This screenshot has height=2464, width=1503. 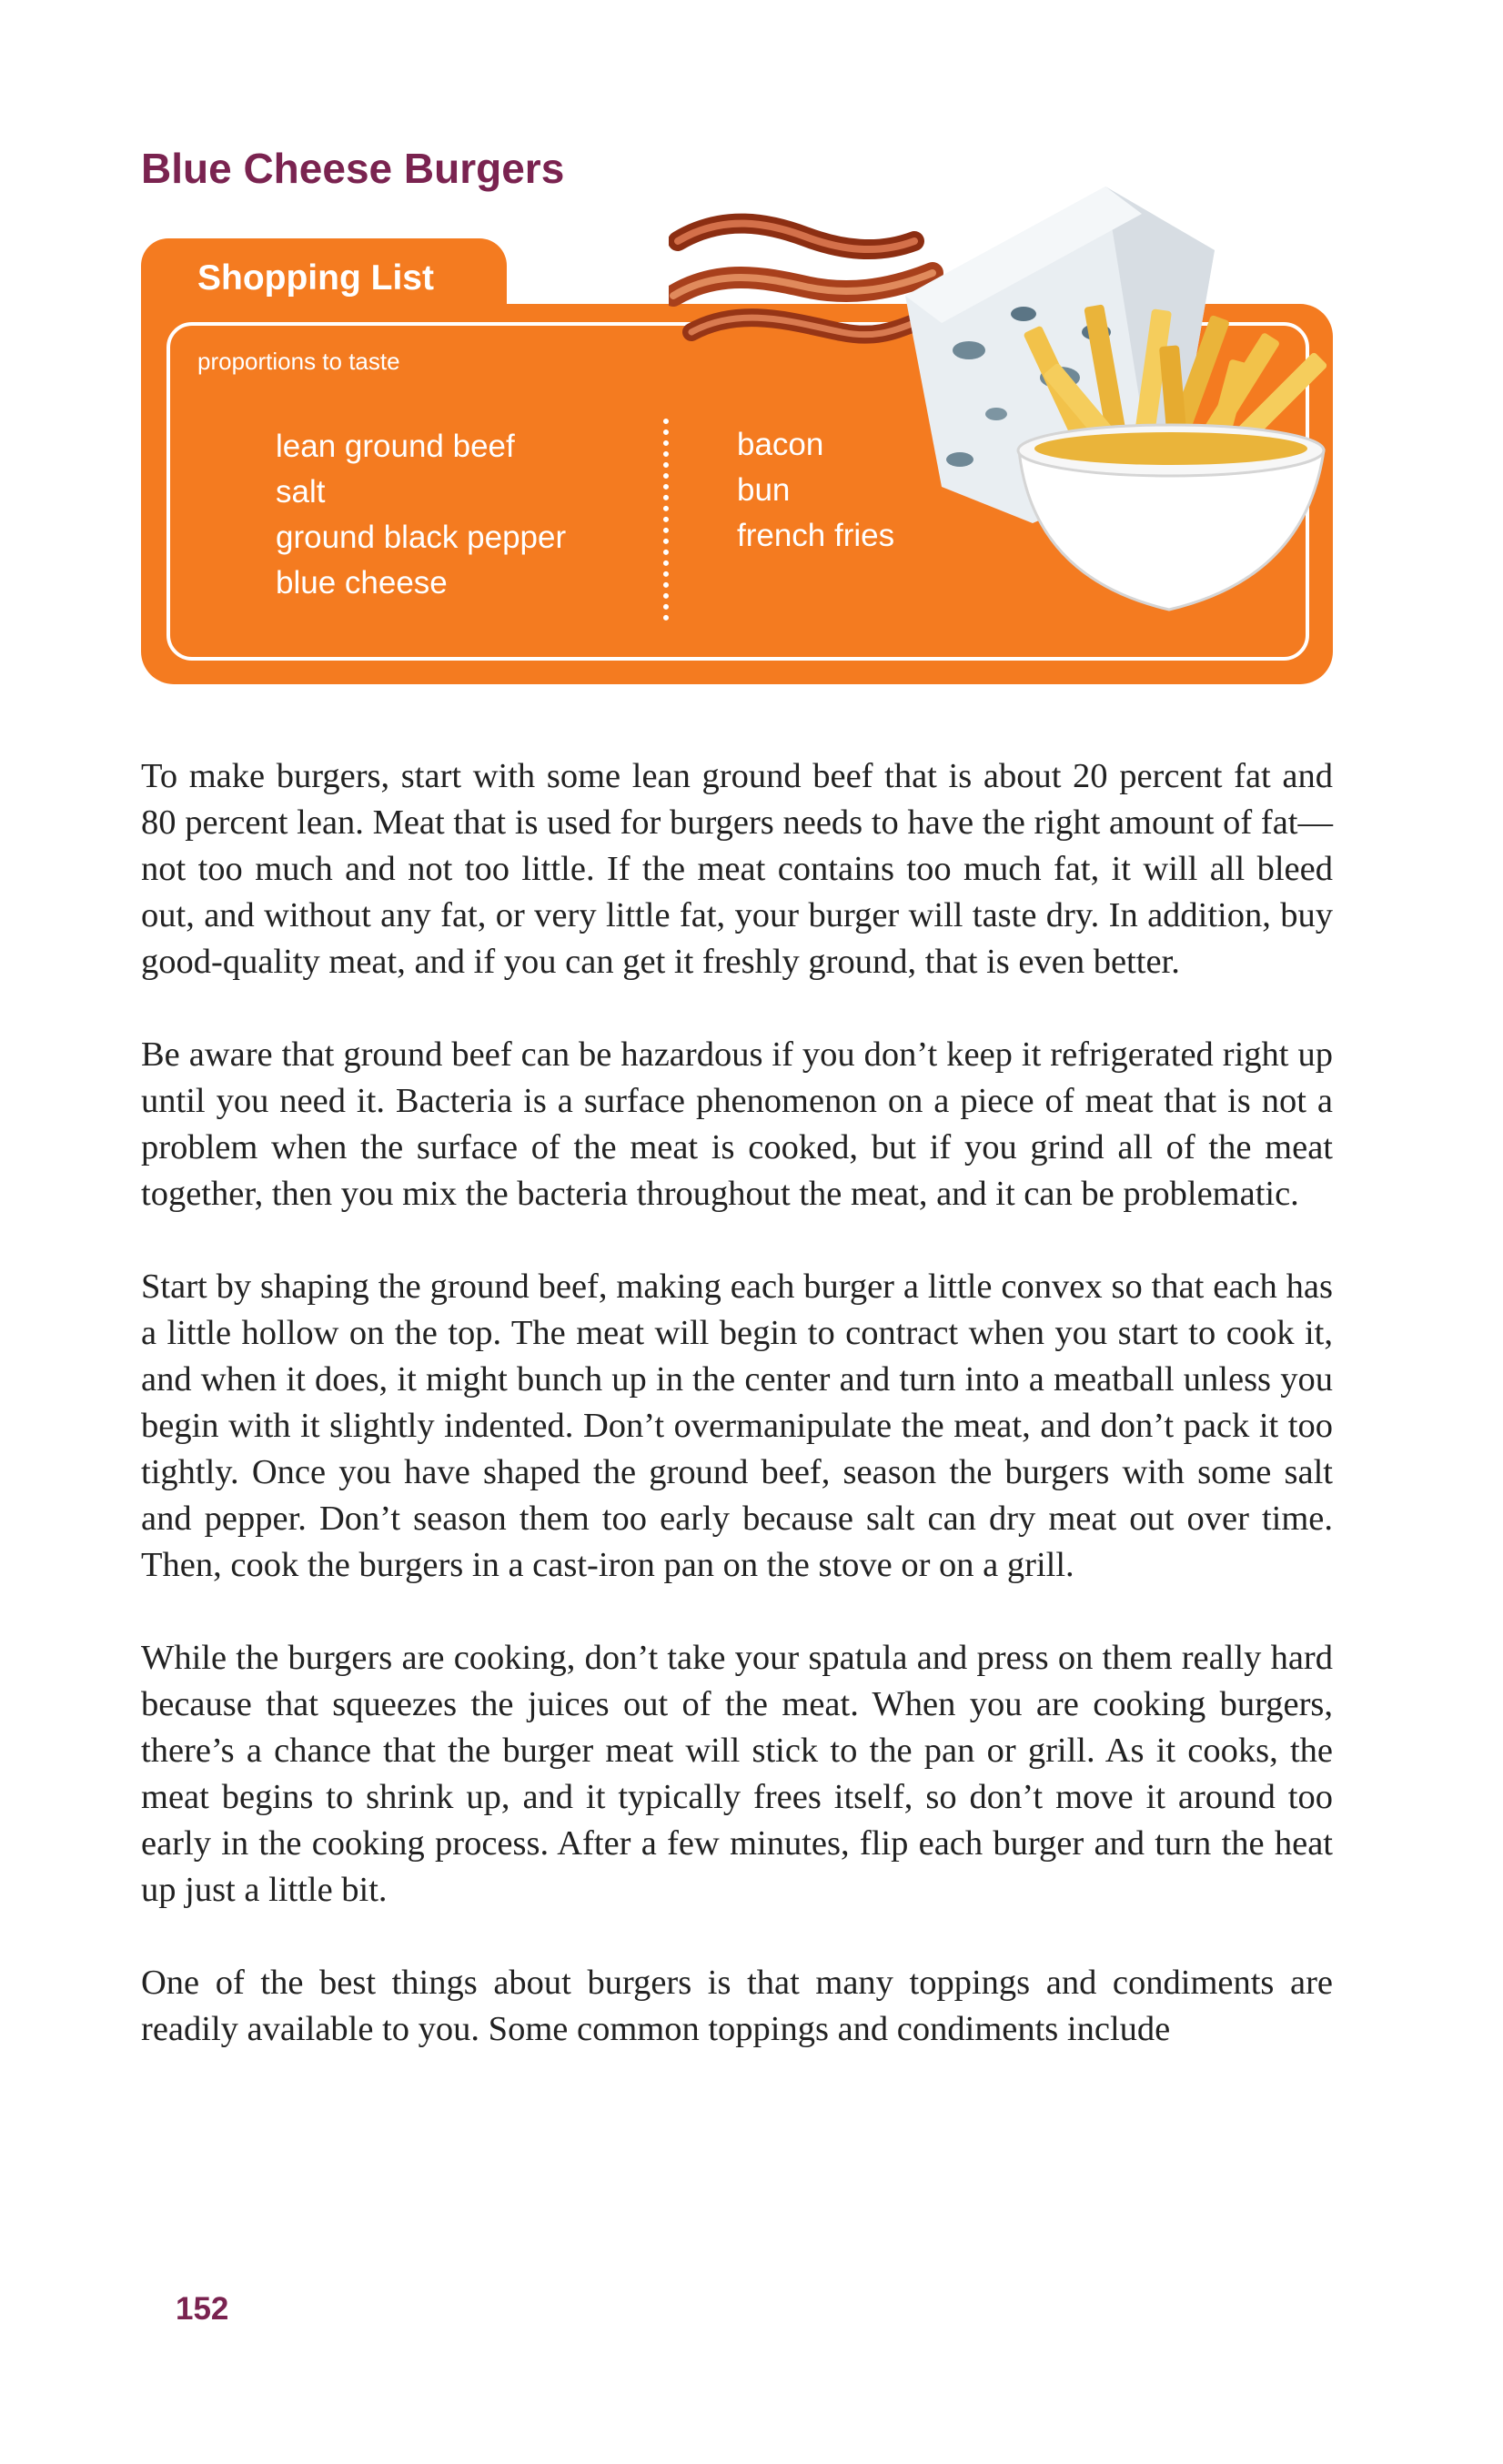 I want to click on list-item: ground black pepper, so click(x=421, y=537).